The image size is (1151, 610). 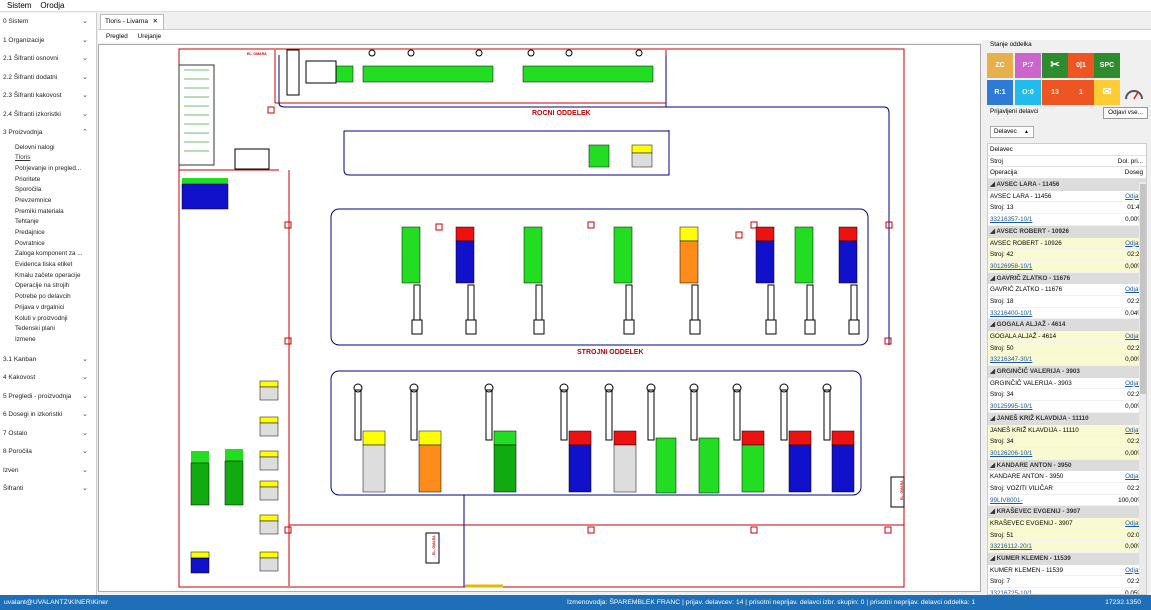 What do you see at coordinates (48, 319) in the screenshot?
I see `sidebar-item: Koluti v proizvodnji` at bounding box center [48, 319].